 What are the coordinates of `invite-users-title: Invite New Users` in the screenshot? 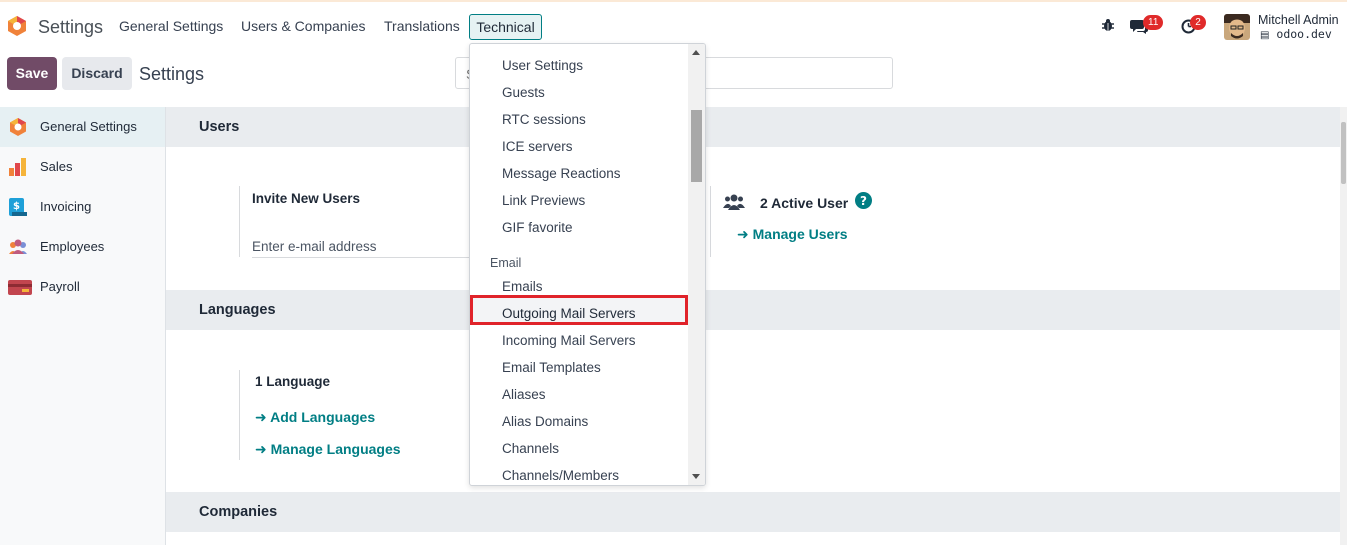 It's located at (306, 198).